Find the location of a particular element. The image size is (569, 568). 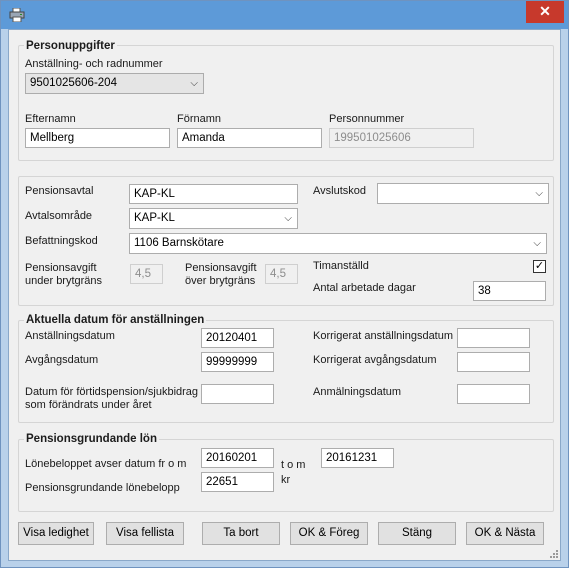

avslutskod-select: ⌵ is located at coordinates (463, 193).